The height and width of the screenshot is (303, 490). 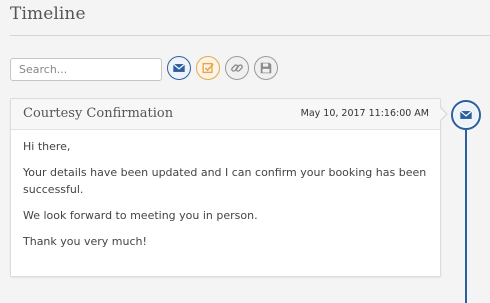 I want to click on floppy-disk-icon, so click(x=266, y=68).